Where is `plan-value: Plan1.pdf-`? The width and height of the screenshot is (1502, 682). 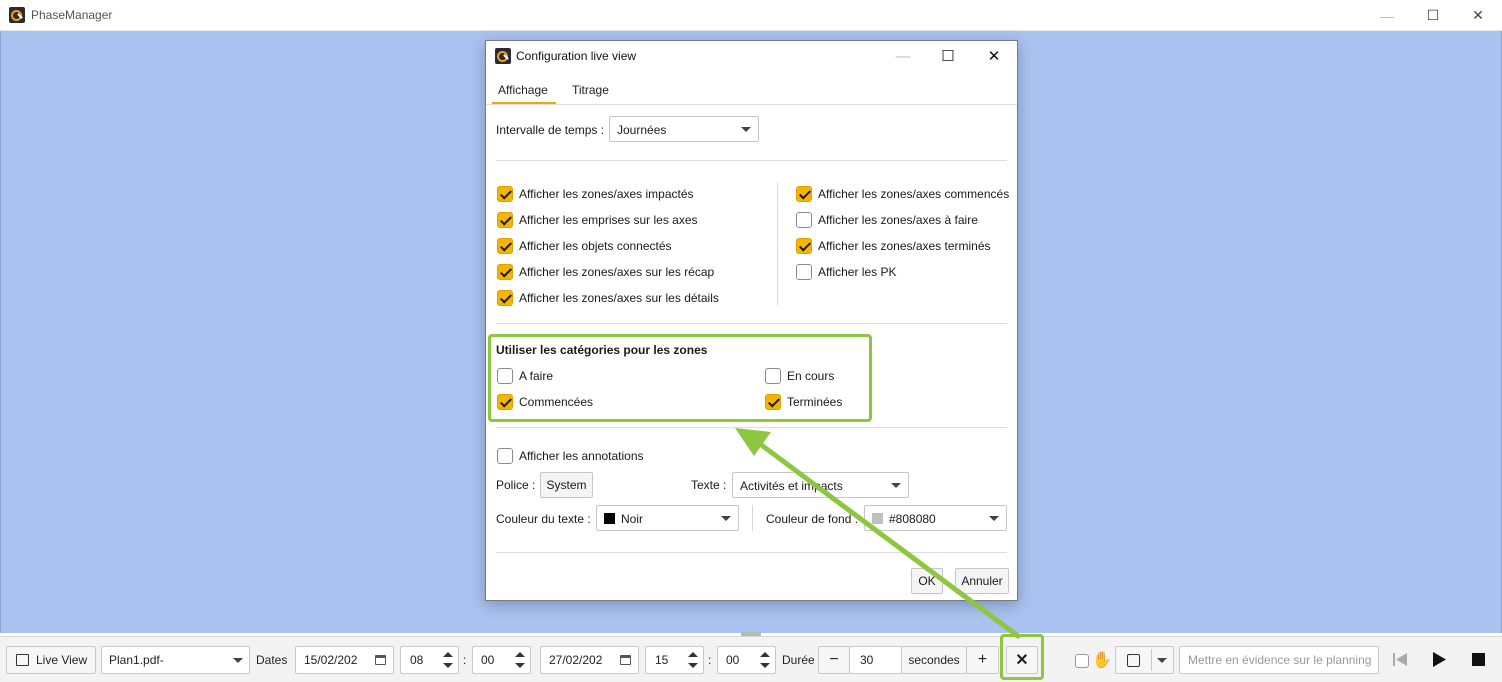
plan-value: Plan1.pdf- is located at coordinates (136, 660).